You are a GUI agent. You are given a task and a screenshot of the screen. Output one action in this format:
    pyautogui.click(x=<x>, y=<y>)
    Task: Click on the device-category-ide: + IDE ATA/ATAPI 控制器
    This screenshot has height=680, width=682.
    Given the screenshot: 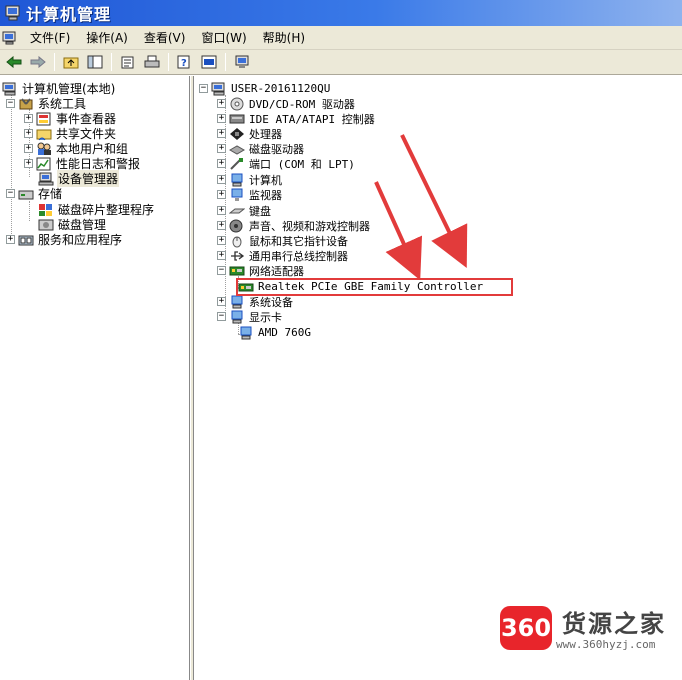 What is the action you would take?
    pyautogui.click(x=296, y=118)
    